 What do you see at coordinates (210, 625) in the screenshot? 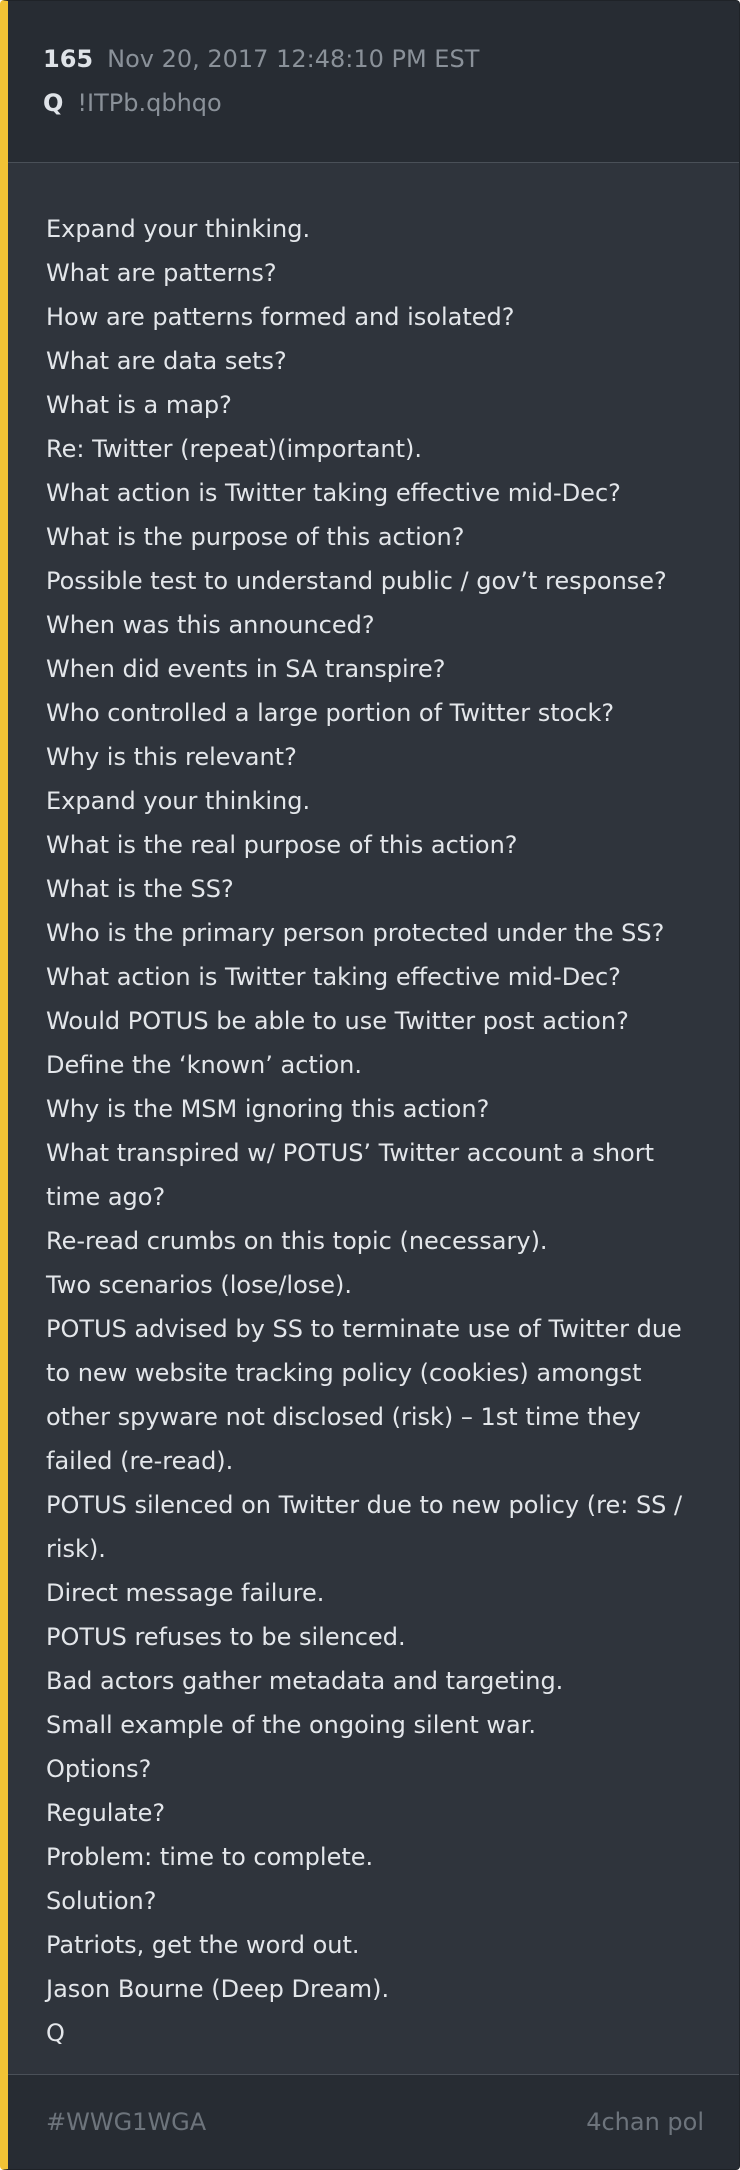
I see `post-line: When was this announced?` at bounding box center [210, 625].